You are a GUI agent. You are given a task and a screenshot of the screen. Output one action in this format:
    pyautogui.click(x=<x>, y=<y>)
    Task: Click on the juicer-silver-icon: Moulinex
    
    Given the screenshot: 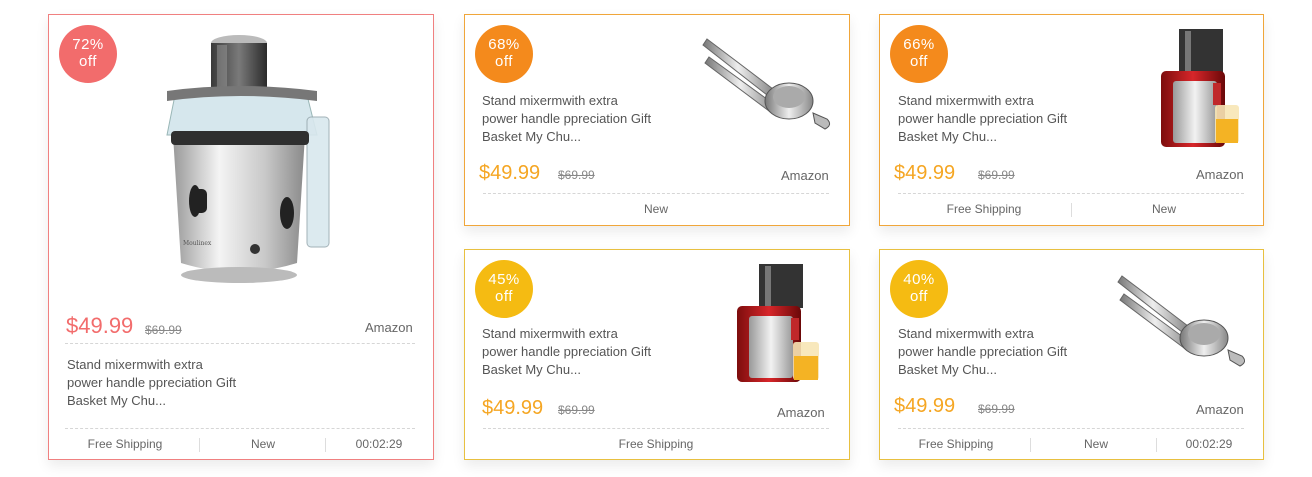 What is the action you would take?
    pyautogui.click(x=247, y=158)
    